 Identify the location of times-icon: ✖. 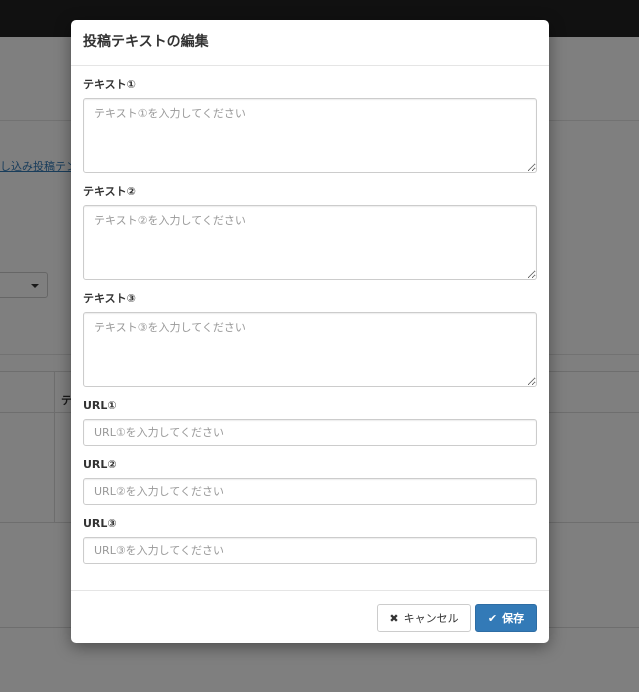
(394, 618).